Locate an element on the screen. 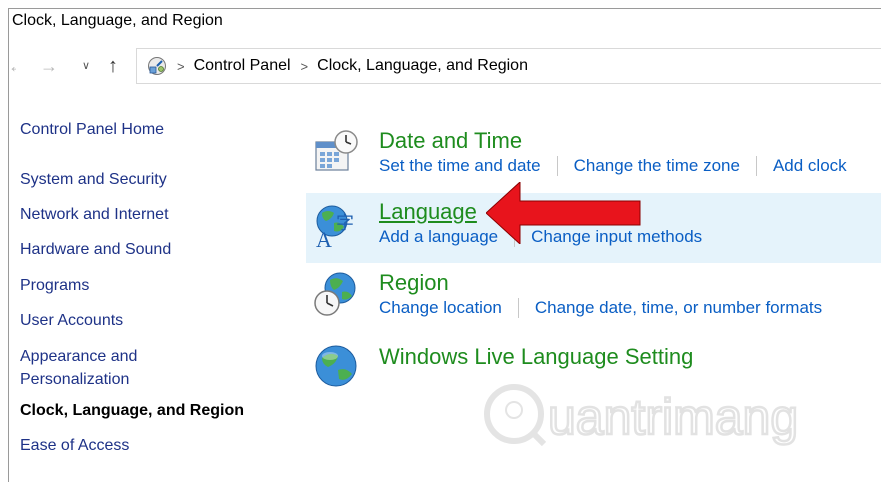 This screenshot has height=482, width=881. arrow-up-icon: ↑ is located at coordinates (113, 66).